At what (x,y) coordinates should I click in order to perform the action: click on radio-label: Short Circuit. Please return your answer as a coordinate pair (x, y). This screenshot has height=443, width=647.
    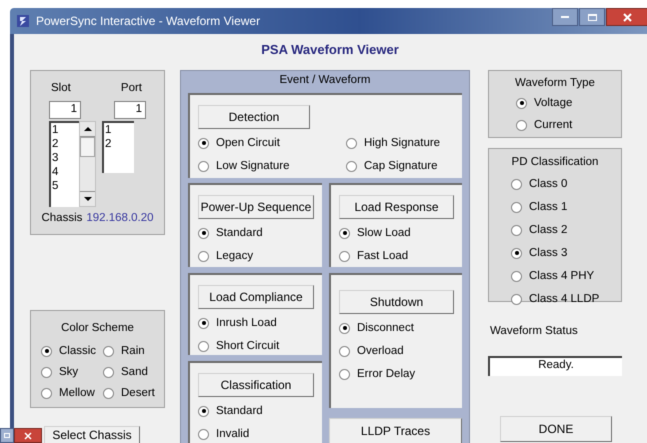
    Looking at the image, I should click on (248, 346).